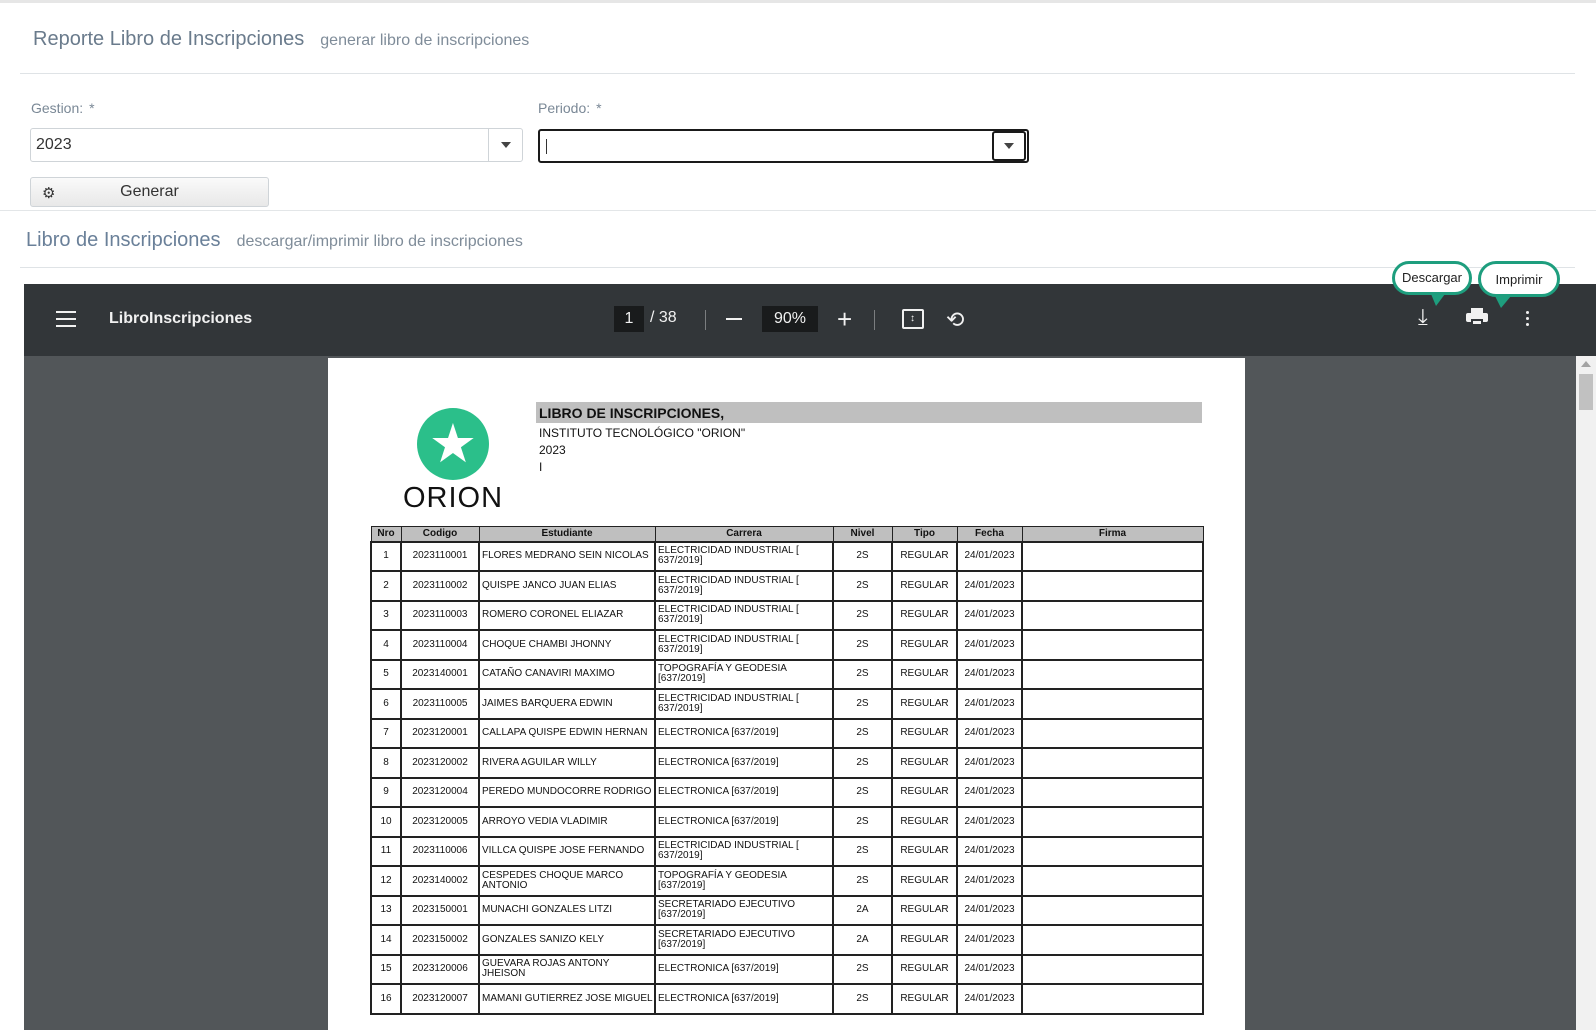 The height and width of the screenshot is (1030, 1596). Describe the element at coordinates (989, 534) in the screenshot. I see `table-header-cell: Fecha` at that location.